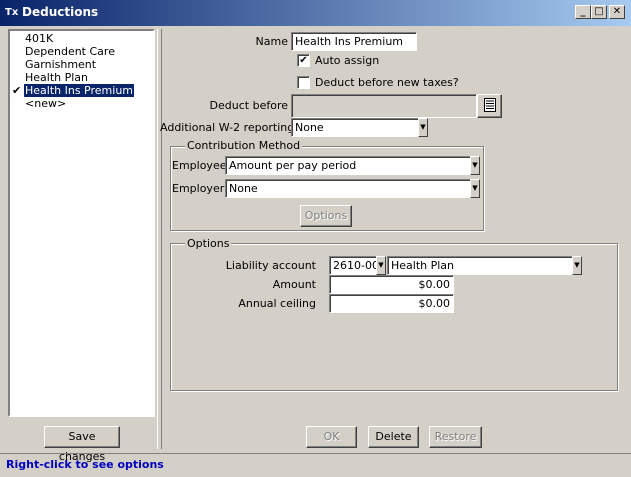 This screenshot has height=477, width=631. I want to click on amount-label: Amount, so click(294, 284).